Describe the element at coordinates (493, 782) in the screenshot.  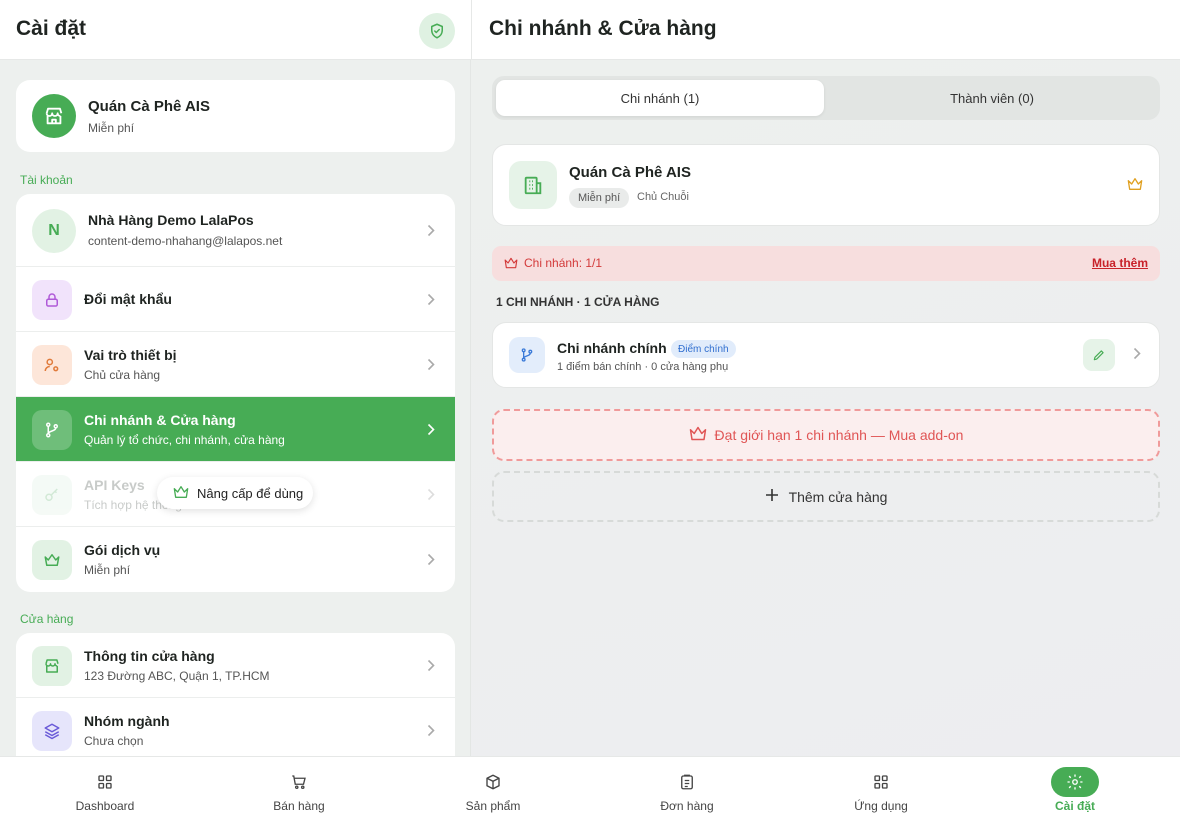
I see `box-icon` at that location.